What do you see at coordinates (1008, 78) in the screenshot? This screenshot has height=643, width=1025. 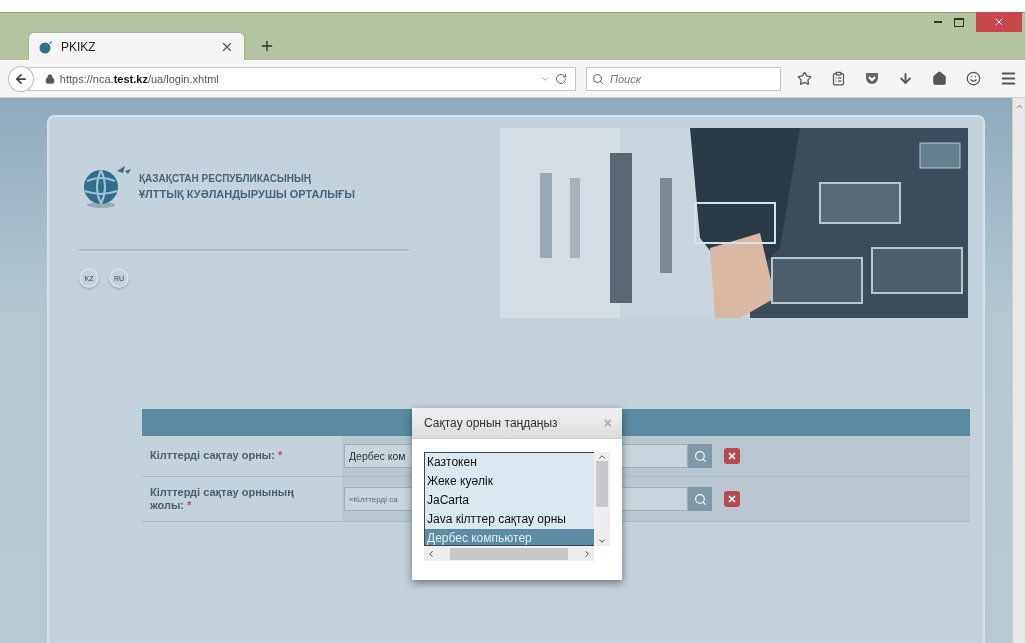 I see `menu-icon` at bounding box center [1008, 78].